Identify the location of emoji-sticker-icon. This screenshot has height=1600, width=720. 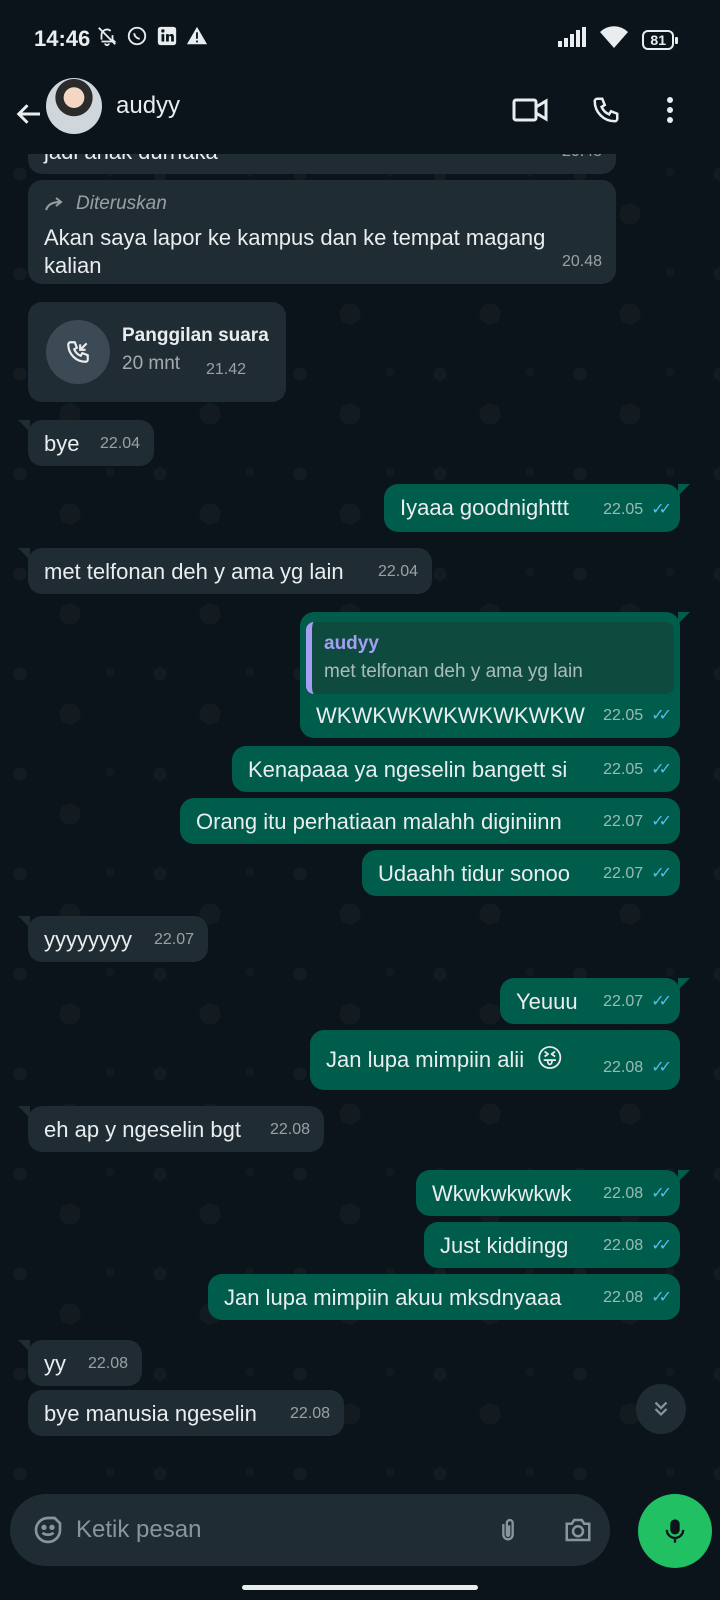
(48, 1530).